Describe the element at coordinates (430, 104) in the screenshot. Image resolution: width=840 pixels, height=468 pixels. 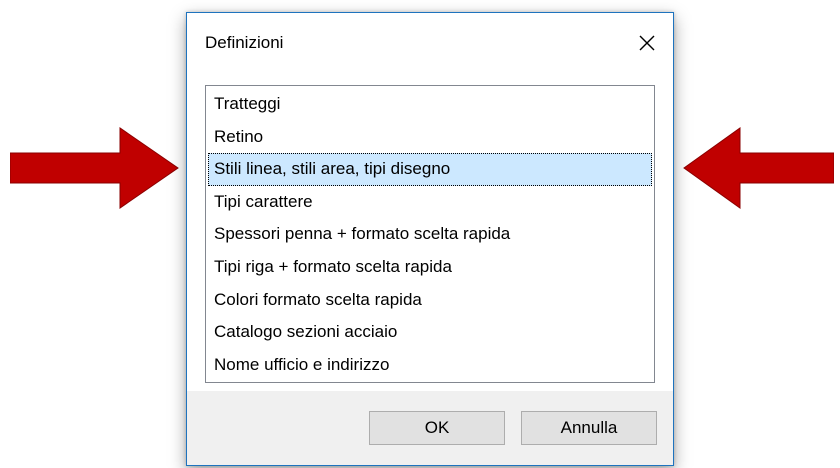
I see `list-item: Tratteggi` at that location.